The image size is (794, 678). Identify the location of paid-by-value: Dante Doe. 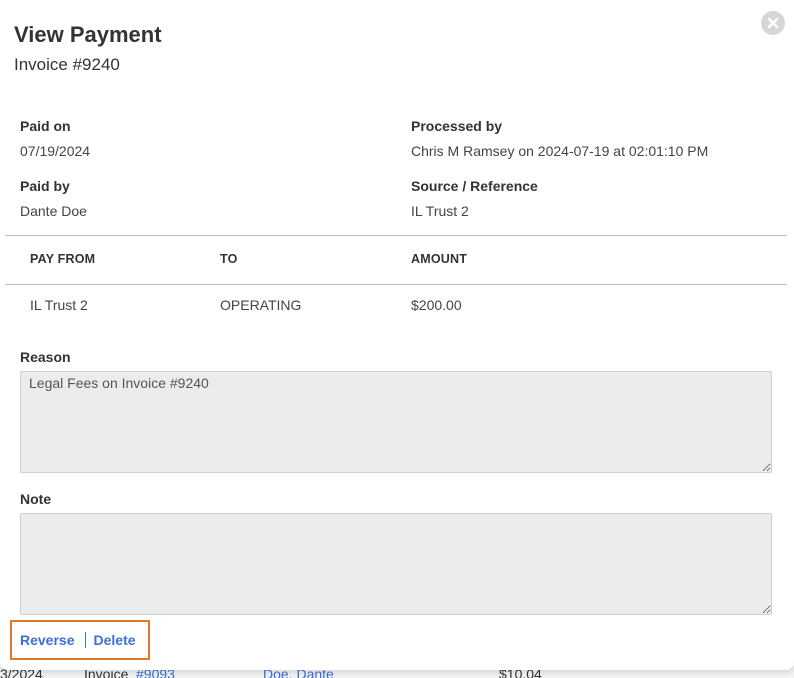
(53, 211).